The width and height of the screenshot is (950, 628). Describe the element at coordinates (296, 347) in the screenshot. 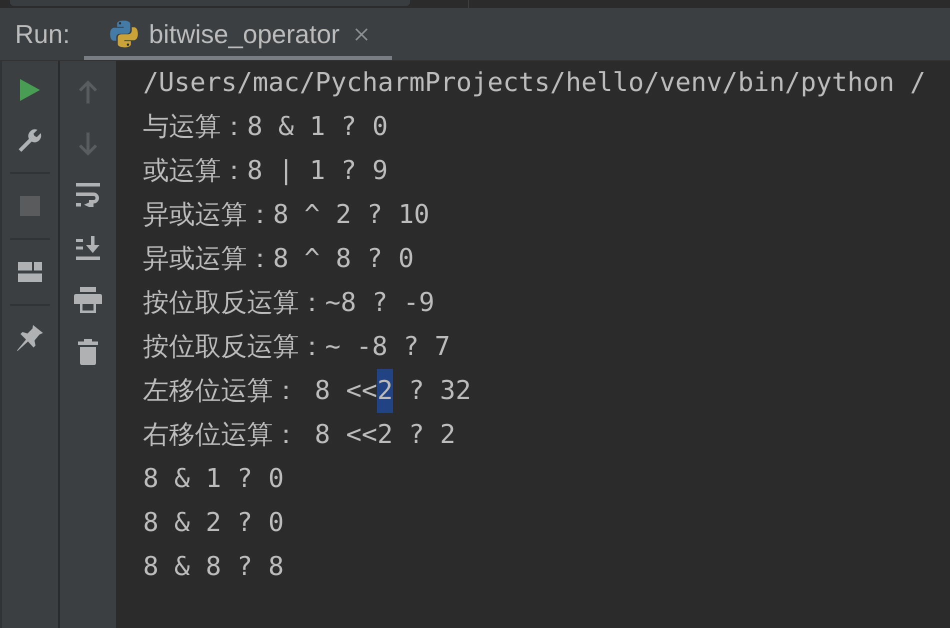

I see `console-line: 按位取反运算：~ -8 ? 7` at that location.